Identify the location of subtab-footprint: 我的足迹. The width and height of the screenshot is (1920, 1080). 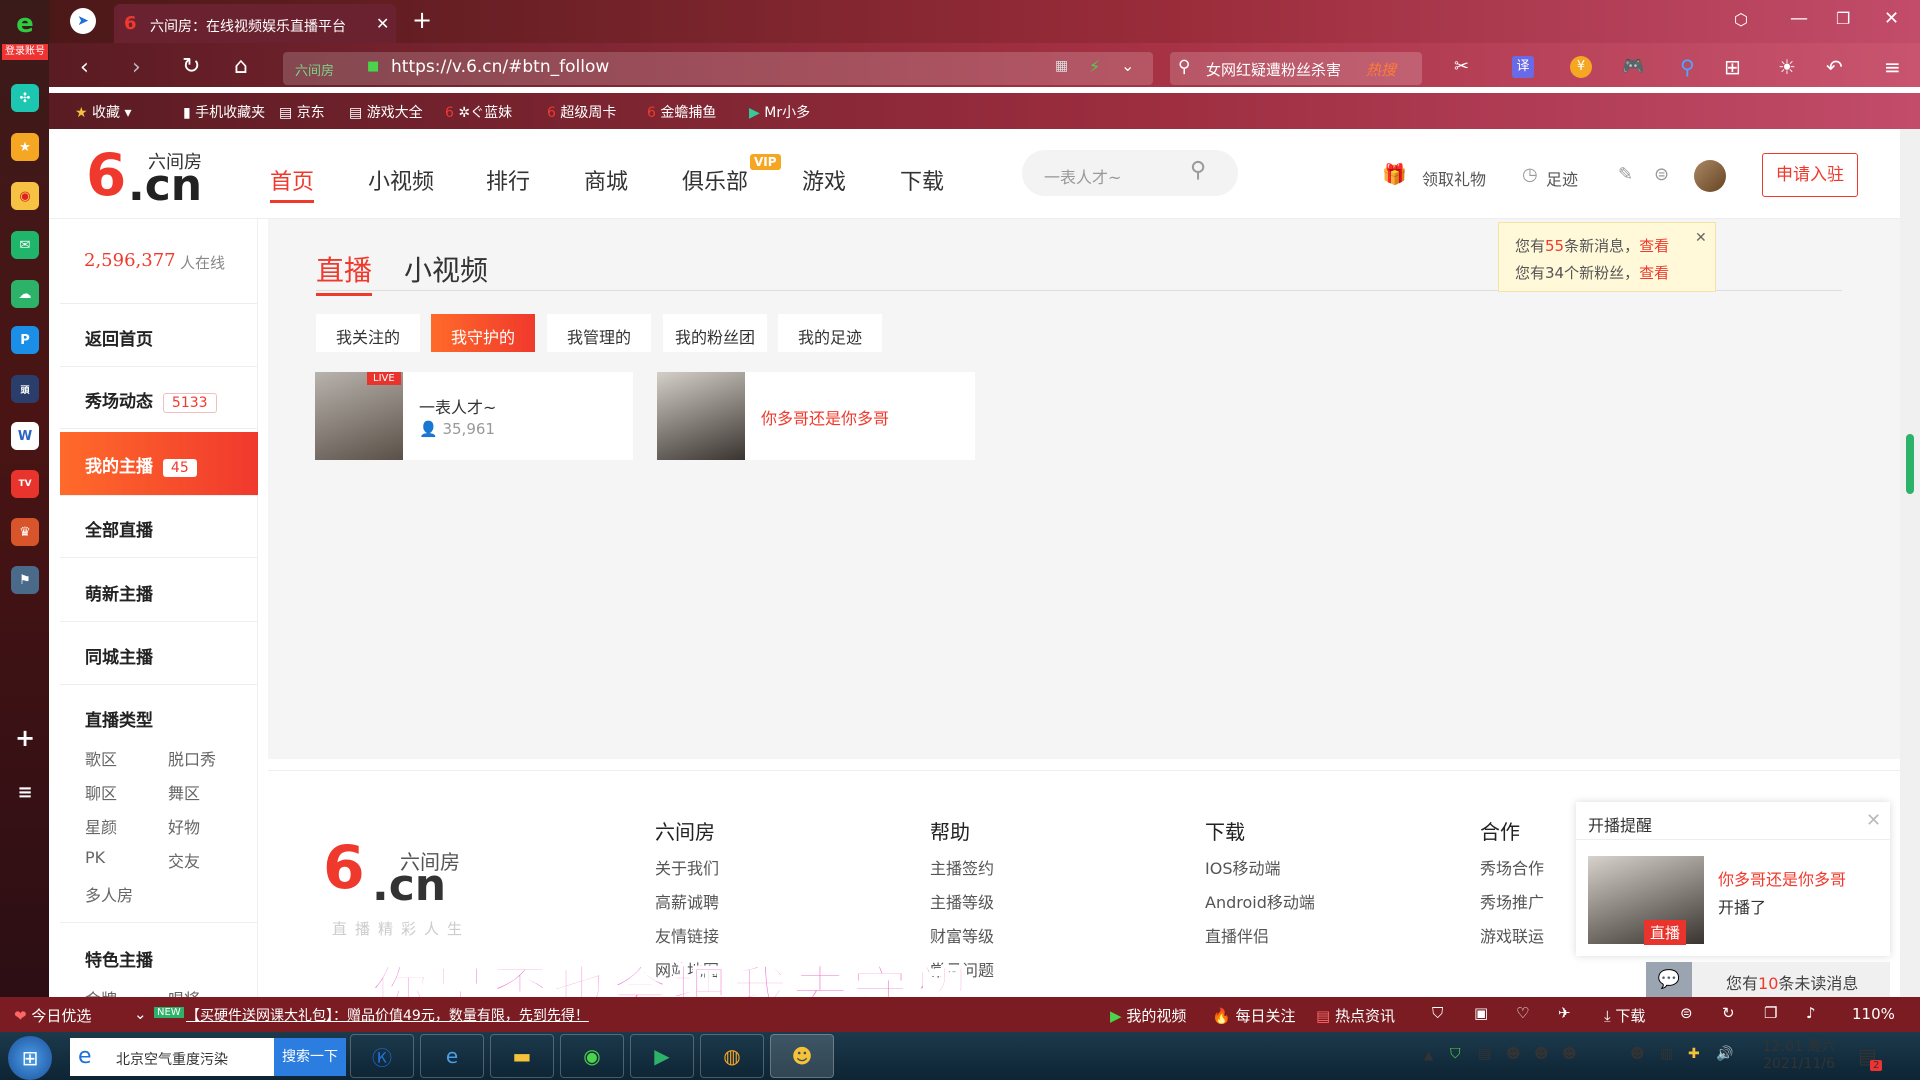
(830, 333).